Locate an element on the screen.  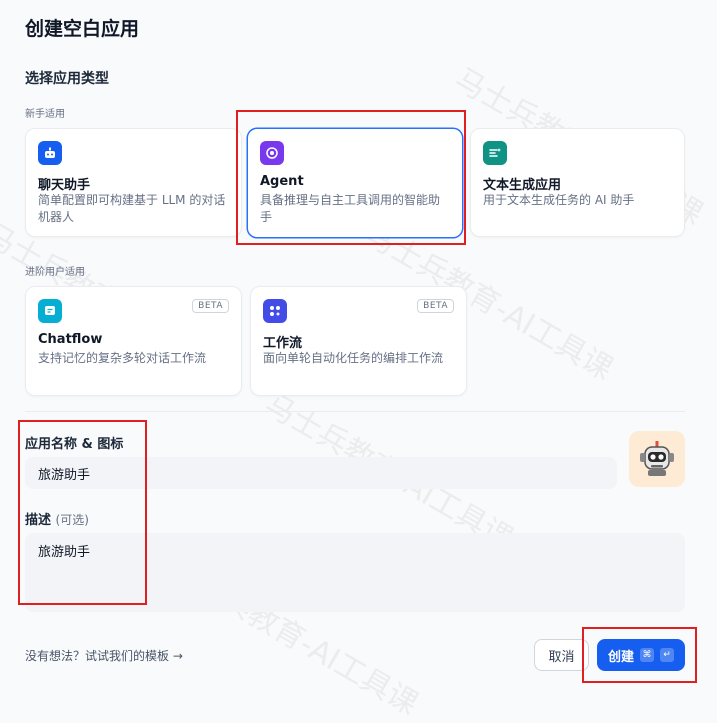
card-description: 支持记忆的复杂多轮对话工作流 is located at coordinates (122, 358).